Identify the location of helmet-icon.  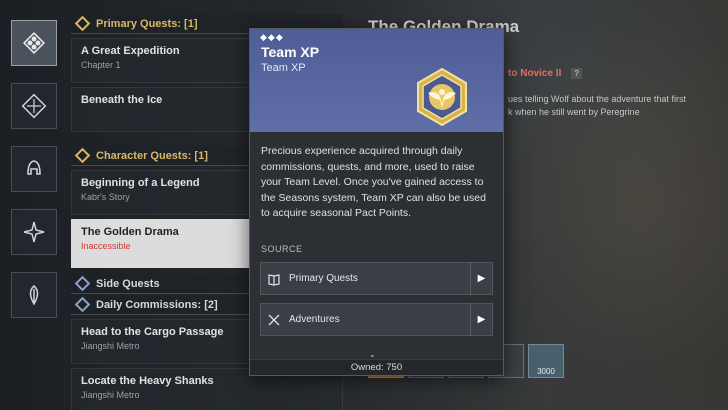
(34, 167).